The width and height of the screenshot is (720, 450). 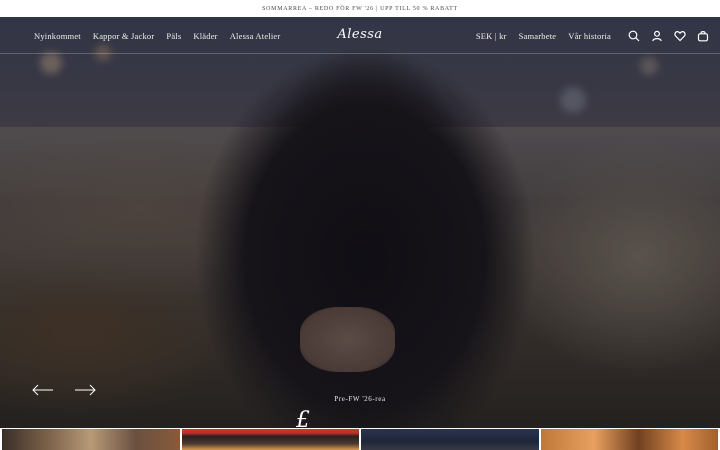 I want to click on product-thumbnails, so click(x=360, y=439).